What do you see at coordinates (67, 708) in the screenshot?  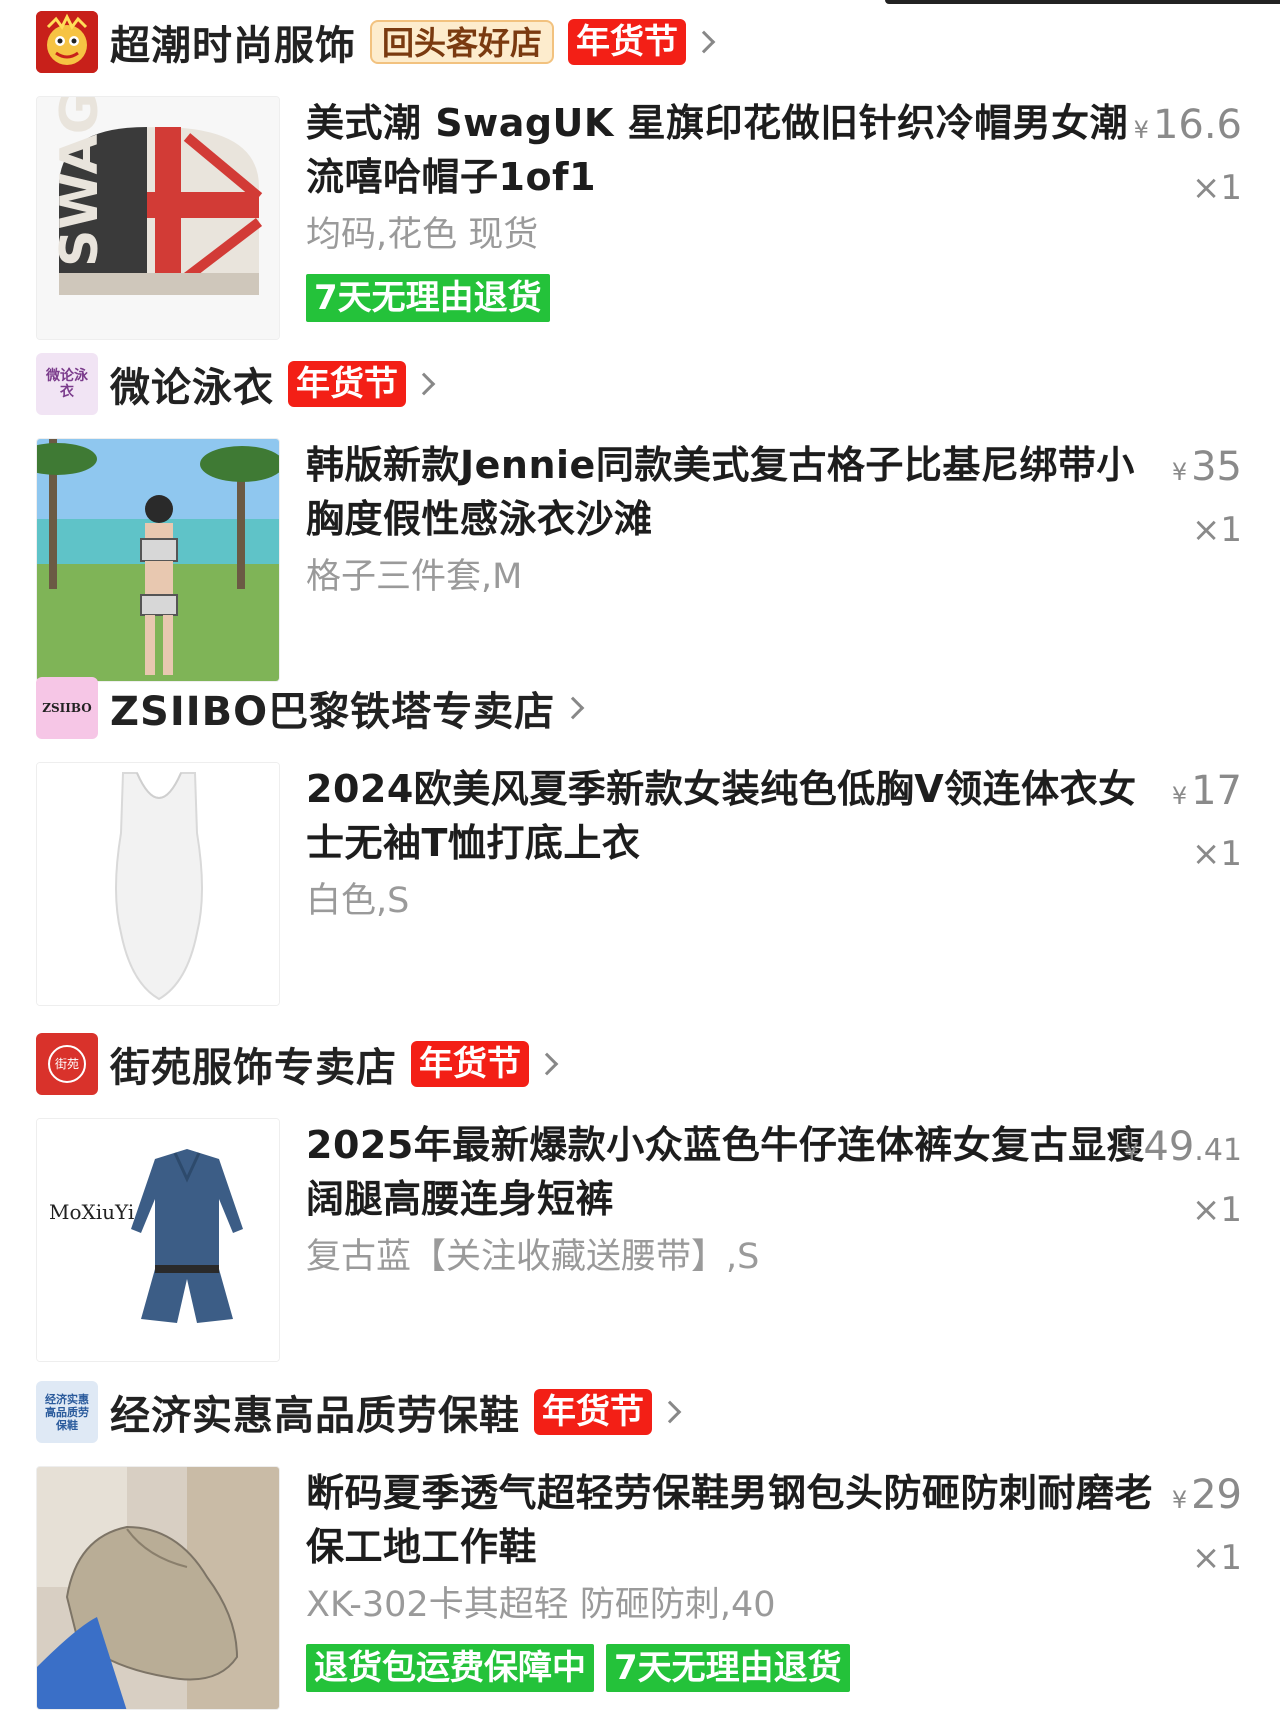 I see `shop-logo: ZSIIBO` at bounding box center [67, 708].